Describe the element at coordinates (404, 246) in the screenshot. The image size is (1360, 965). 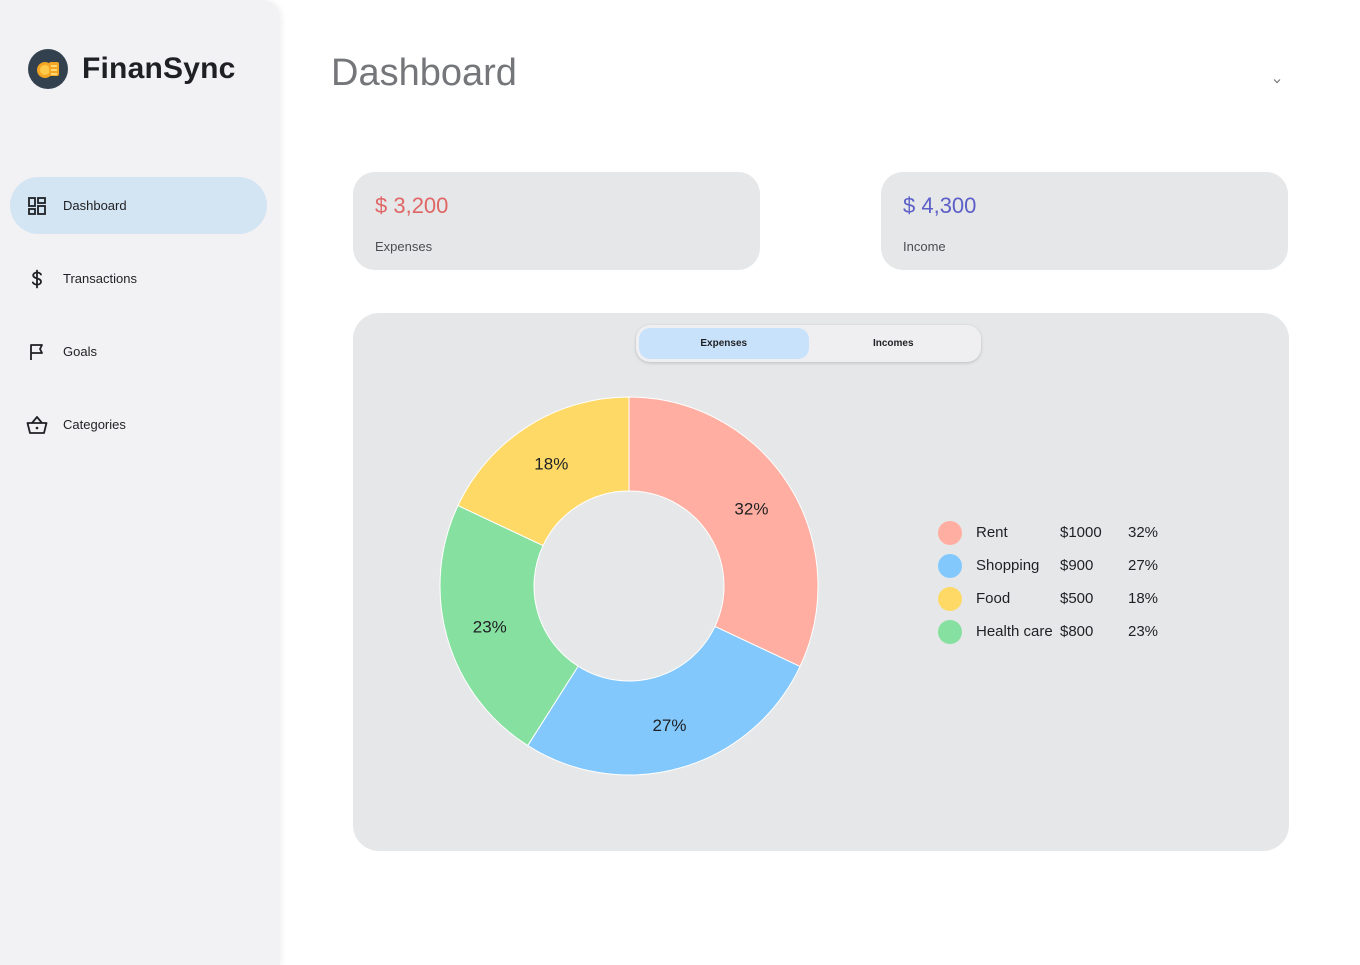
I see `expenses-label: Expenses` at that location.